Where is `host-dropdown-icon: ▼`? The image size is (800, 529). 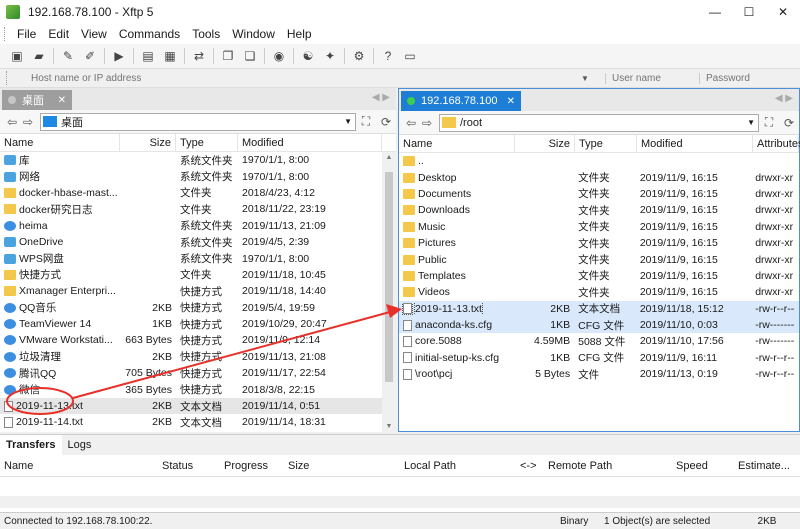
host-dropdown-icon: ▼ is located at coordinates (587, 78).